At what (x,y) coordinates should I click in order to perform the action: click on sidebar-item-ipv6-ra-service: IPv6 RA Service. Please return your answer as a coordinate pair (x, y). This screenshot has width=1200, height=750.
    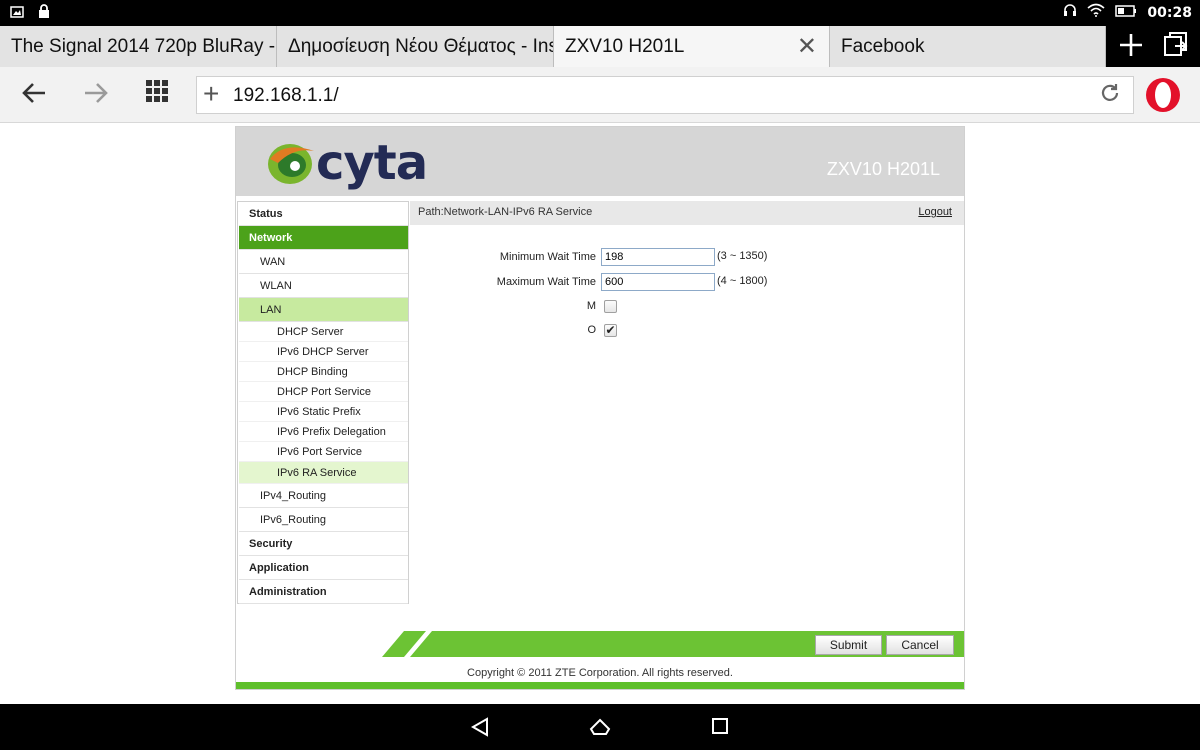
    Looking at the image, I should click on (323, 473).